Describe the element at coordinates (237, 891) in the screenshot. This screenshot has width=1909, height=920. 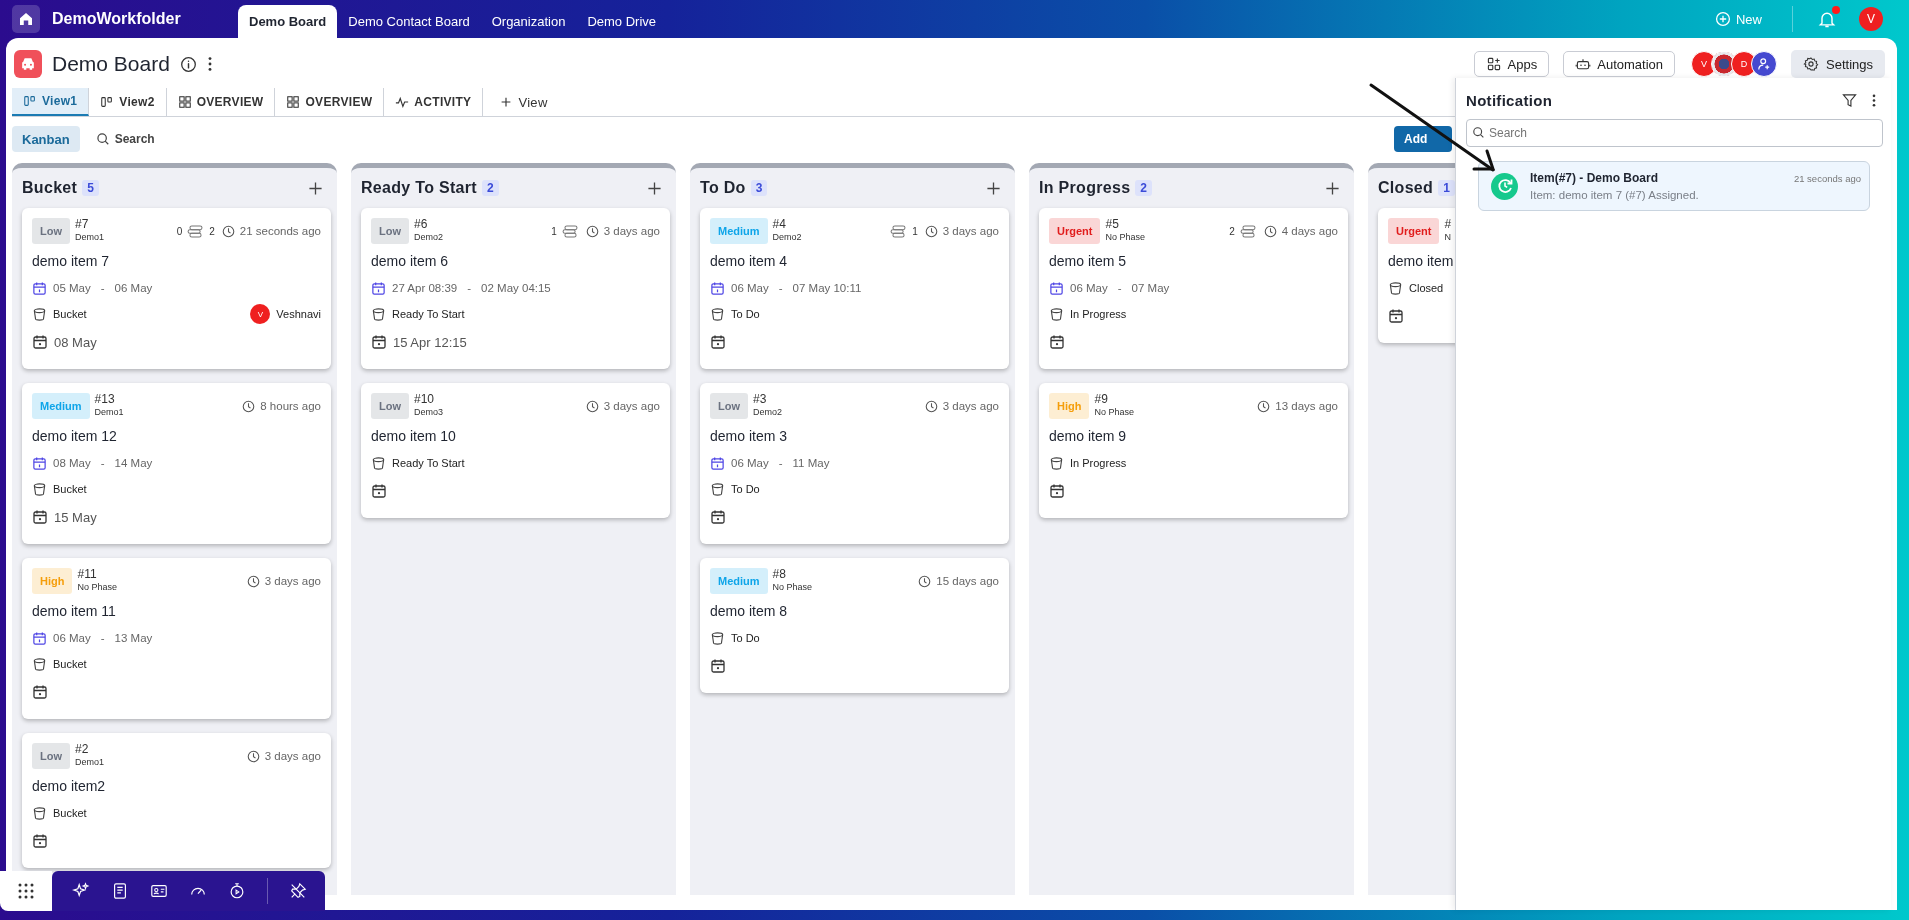
I see `timer-icon` at that location.